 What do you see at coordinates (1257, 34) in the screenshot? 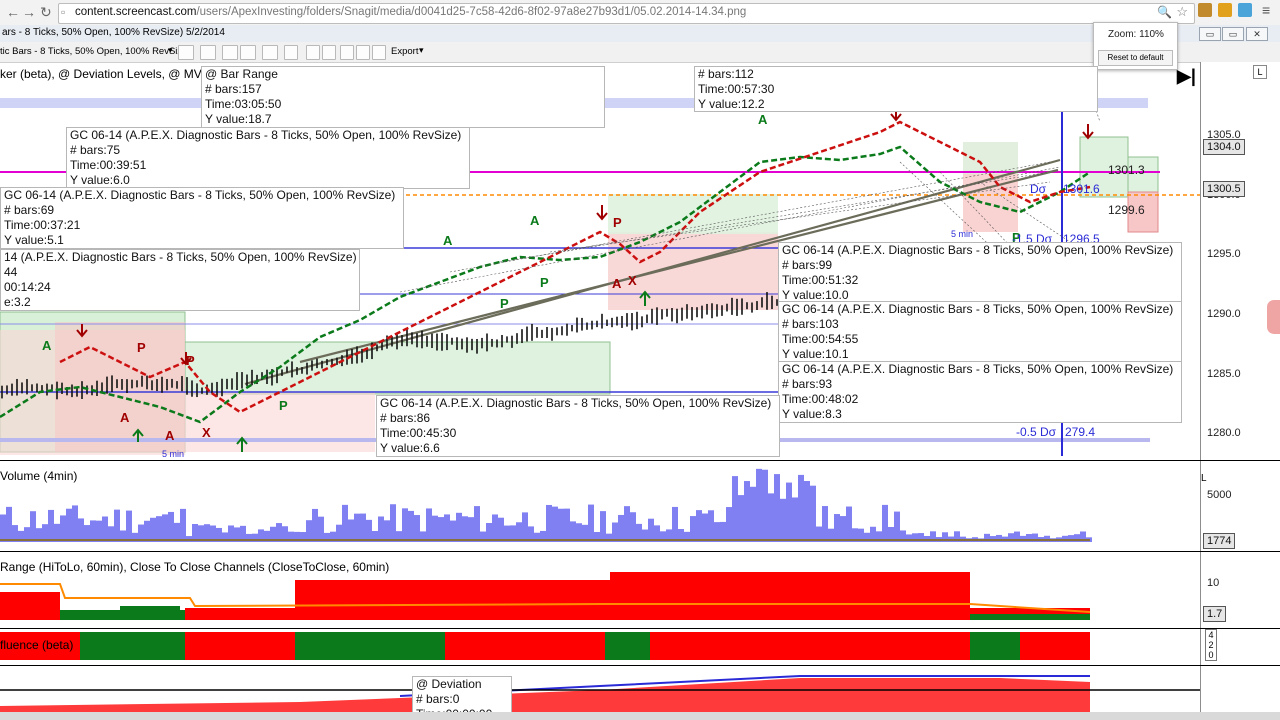
I see `close-button: ✕` at bounding box center [1257, 34].